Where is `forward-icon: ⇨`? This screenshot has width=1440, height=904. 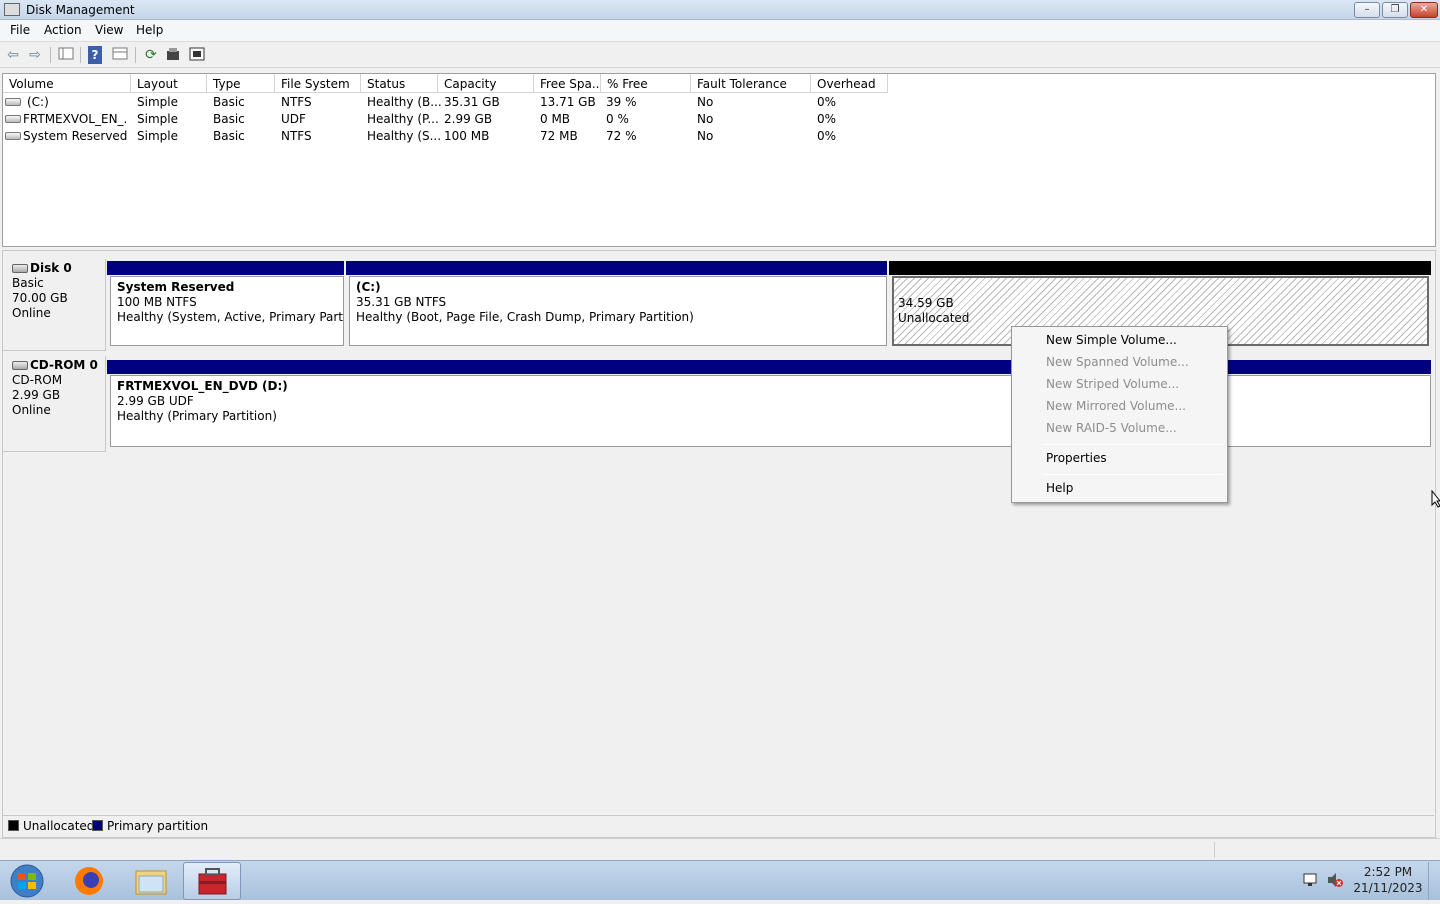 forward-icon: ⇨ is located at coordinates (35, 55).